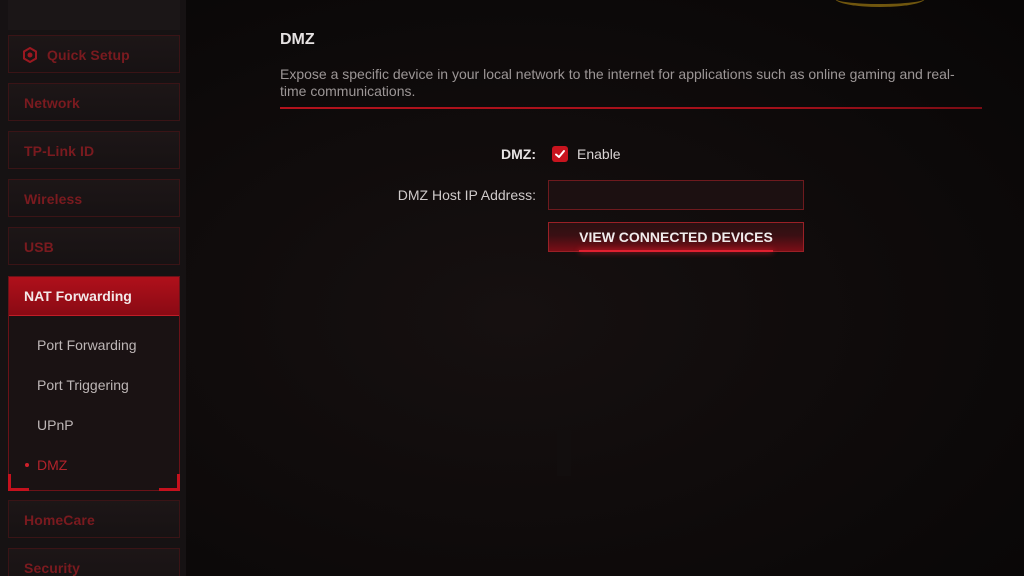 Image resolution: width=1024 pixels, height=576 pixels. I want to click on title-divider, so click(631, 108).